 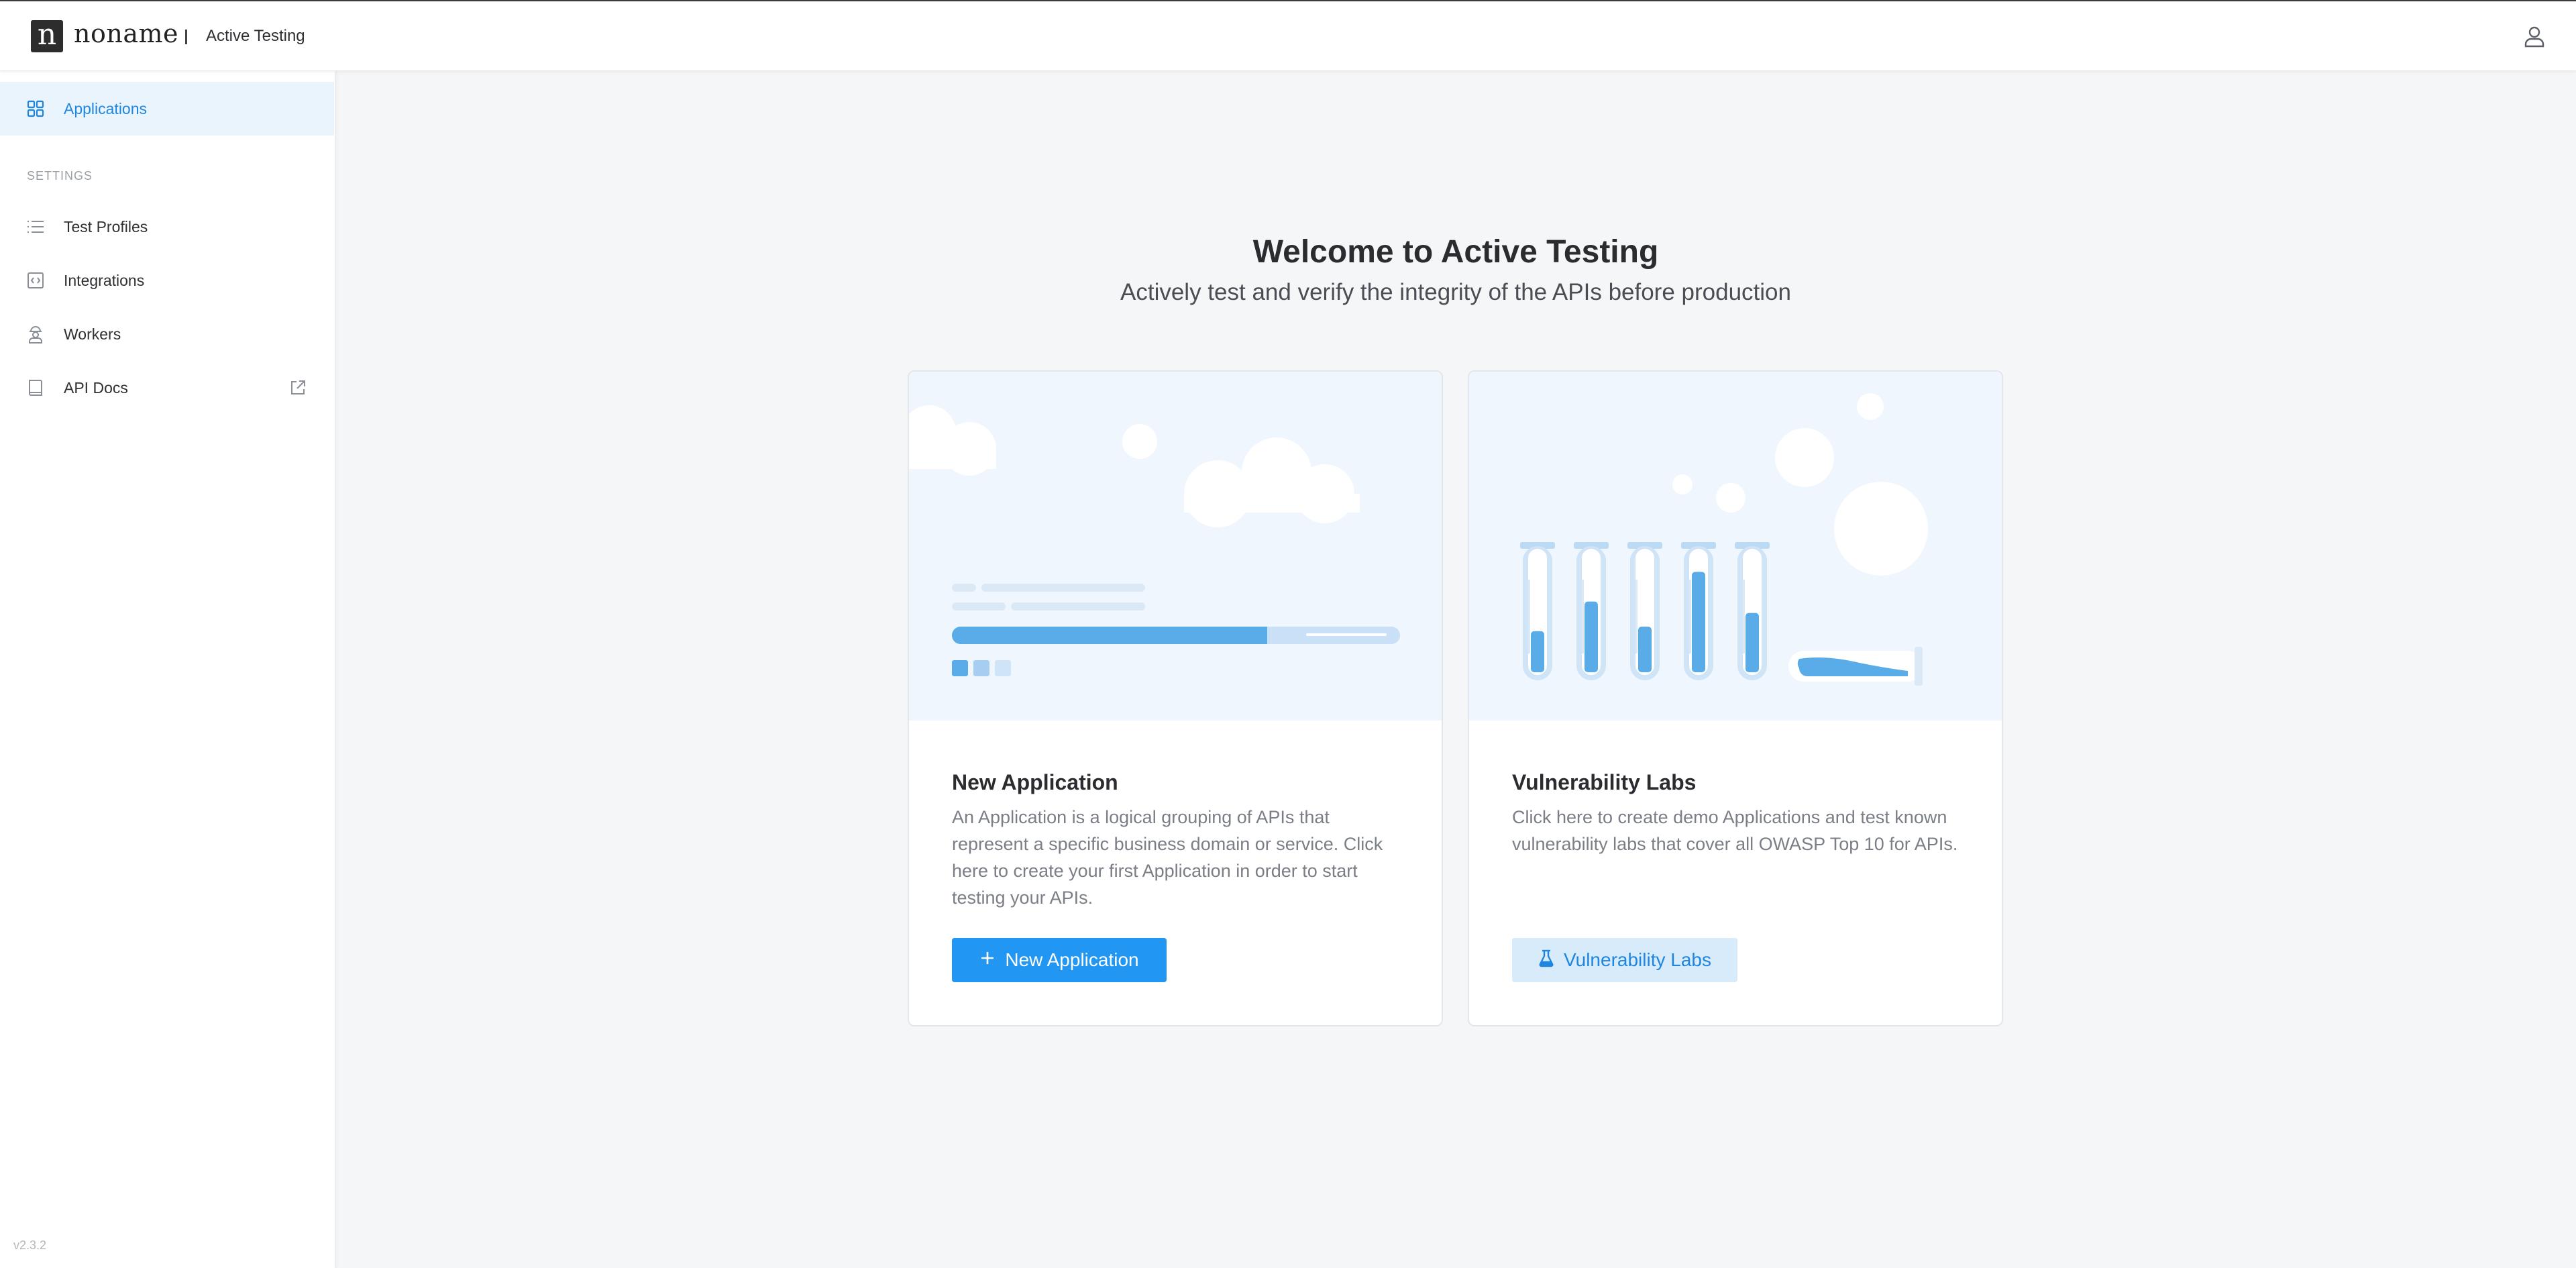 I want to click on card-title: New Application, so click(x=1035, y=782).